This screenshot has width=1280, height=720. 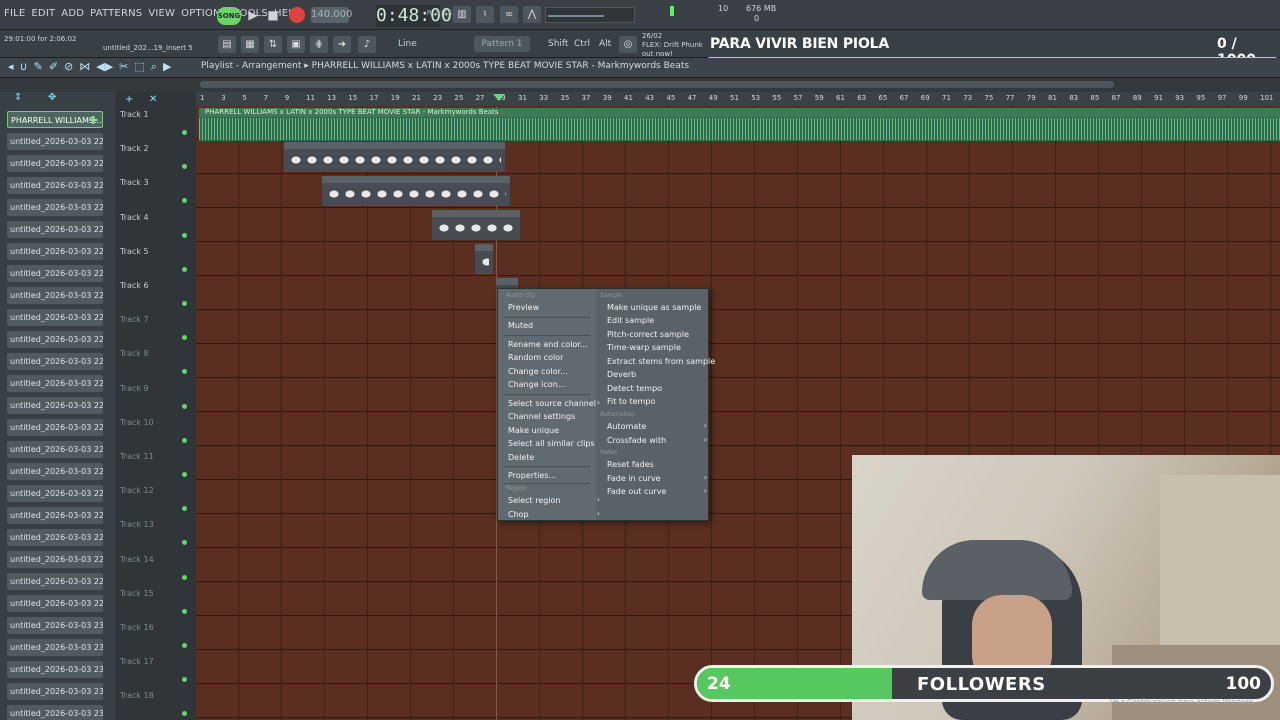 I want to click on menu-item: Time-warp sample, so click(x=644, y=347).